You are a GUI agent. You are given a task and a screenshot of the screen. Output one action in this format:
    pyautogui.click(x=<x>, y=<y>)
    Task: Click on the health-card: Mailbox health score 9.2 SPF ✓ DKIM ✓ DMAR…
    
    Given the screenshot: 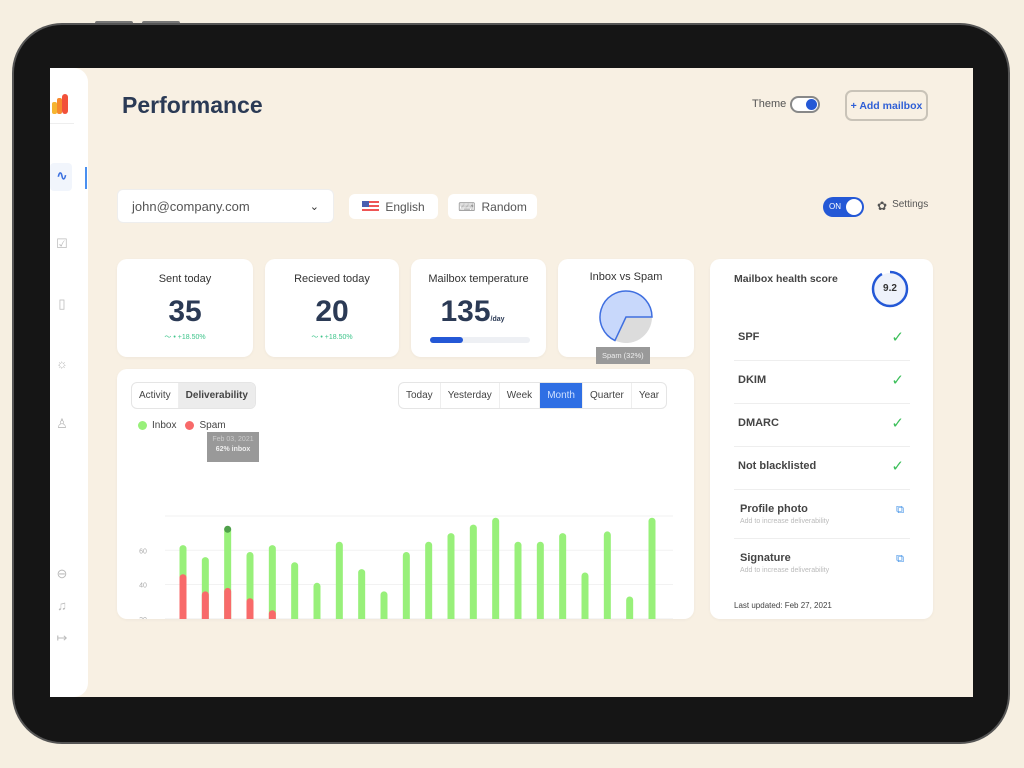 What is the action you would take?
    pyautogui.click(x=821, y=439)
    